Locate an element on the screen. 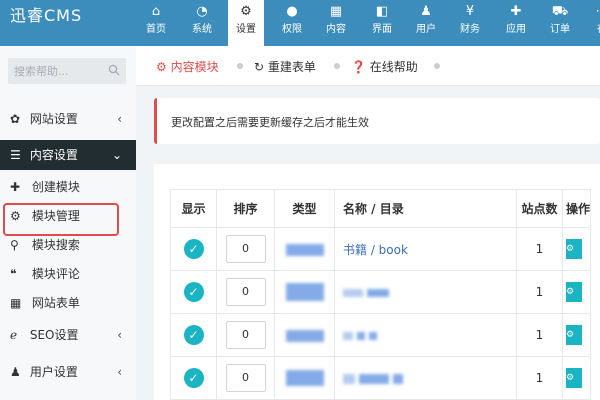 The width and height of the screenshot is (600, 400). topnav-item: ⌂ 首页 is located at coordinates (156, 23).